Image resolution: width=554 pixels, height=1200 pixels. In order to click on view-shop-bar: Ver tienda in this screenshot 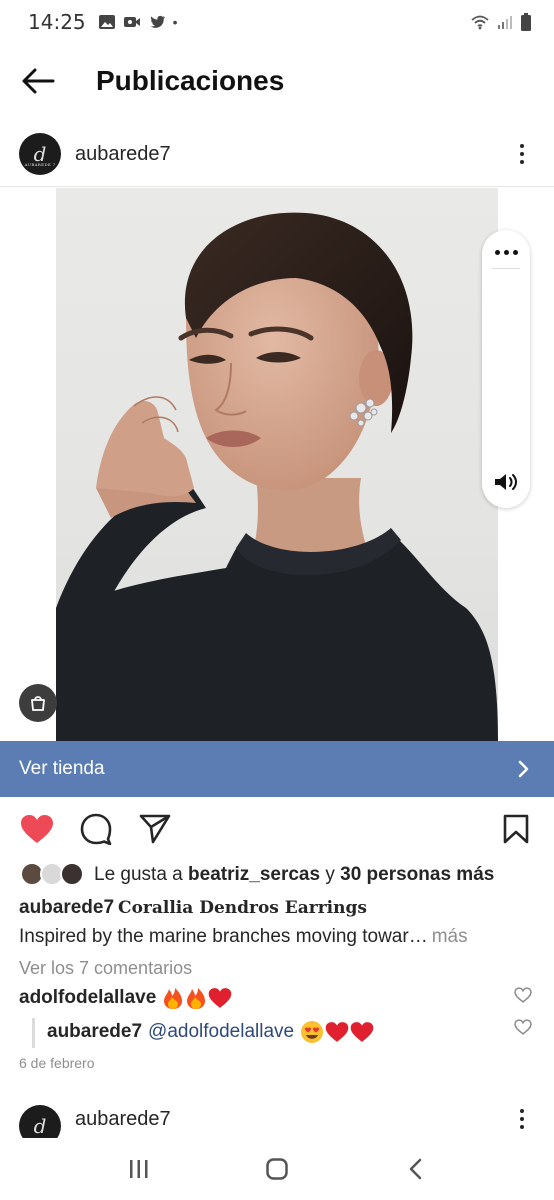, I will do `click(277, 769)`.